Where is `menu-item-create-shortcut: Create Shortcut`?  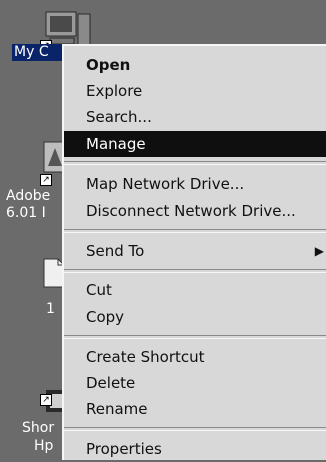 menu-item-create-shortcut: Create Shortcut is located at coordinates (195, 357).